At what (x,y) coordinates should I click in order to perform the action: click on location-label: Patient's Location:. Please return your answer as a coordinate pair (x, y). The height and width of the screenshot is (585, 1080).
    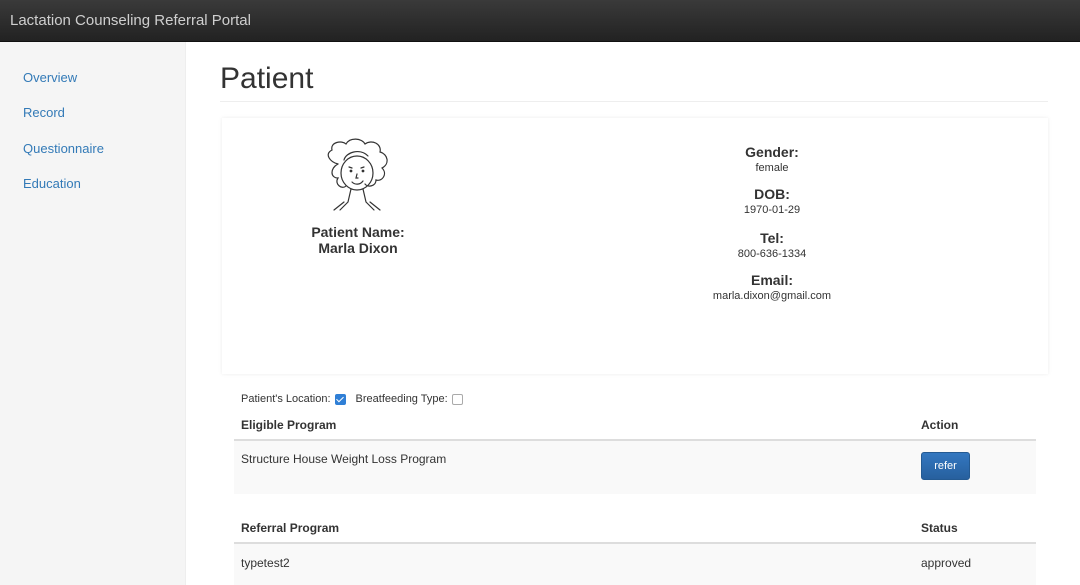
    Looking at the image, I should click on (286, 399).